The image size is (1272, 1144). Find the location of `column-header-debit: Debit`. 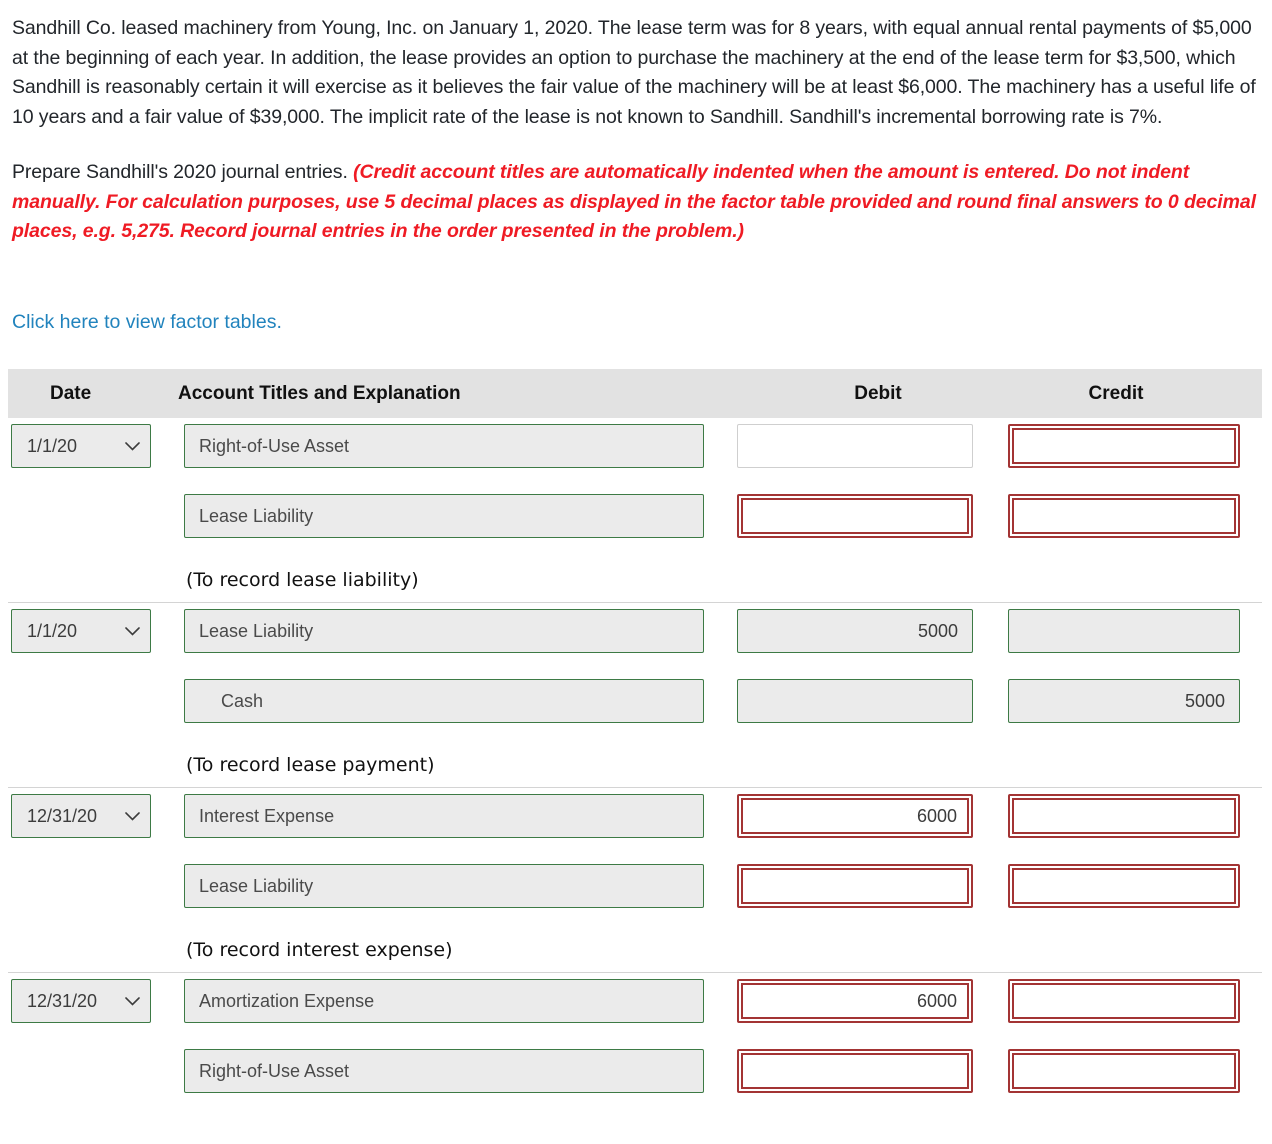

column-header-debit: Debit is located at coordinates (878, 393).